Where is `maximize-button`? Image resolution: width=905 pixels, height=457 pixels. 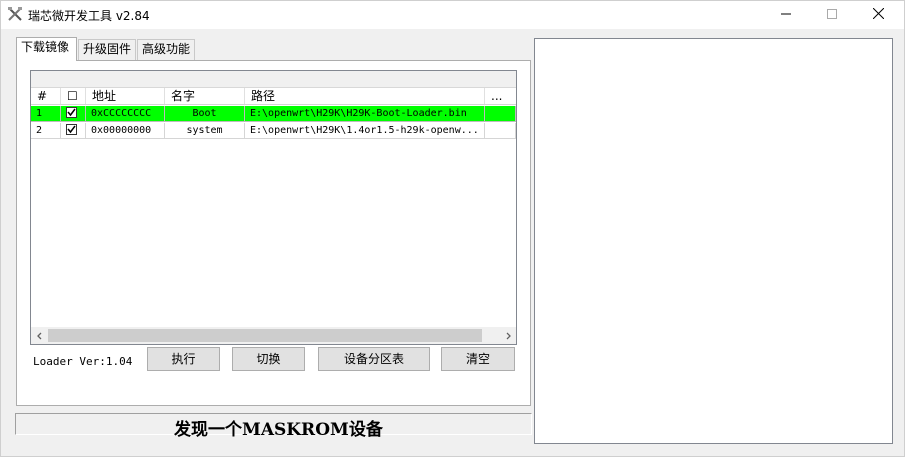
maximize-button is located at coordinates (832, 15).